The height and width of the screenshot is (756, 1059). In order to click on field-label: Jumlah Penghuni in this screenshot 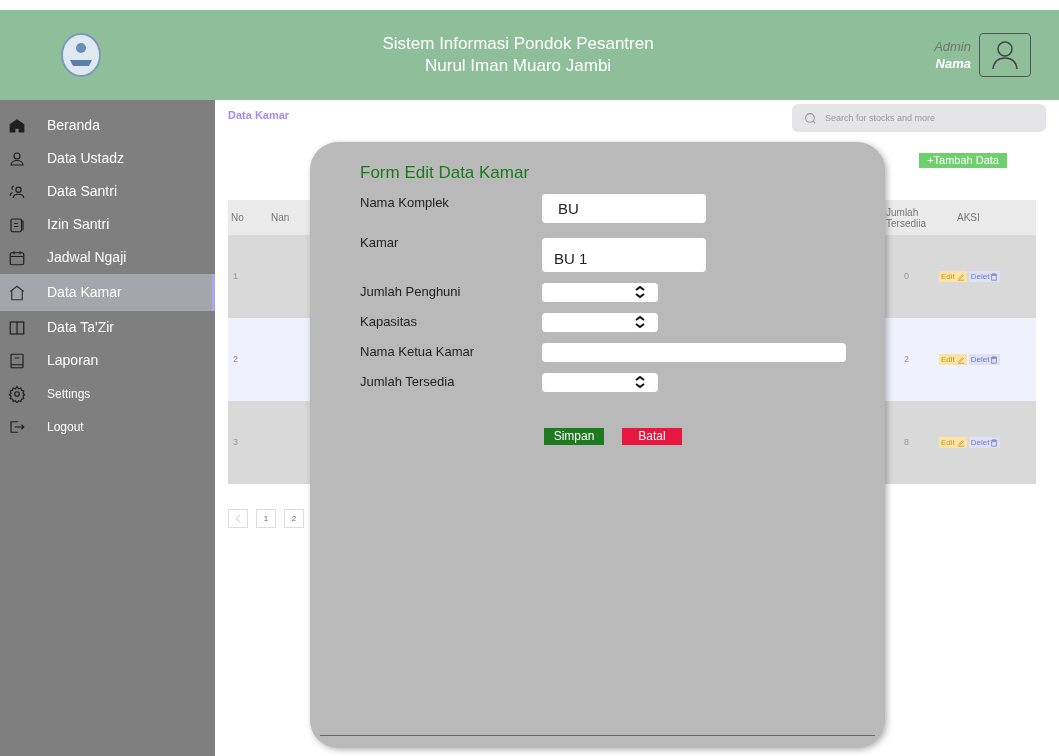, I will do `click(411, 291)`.